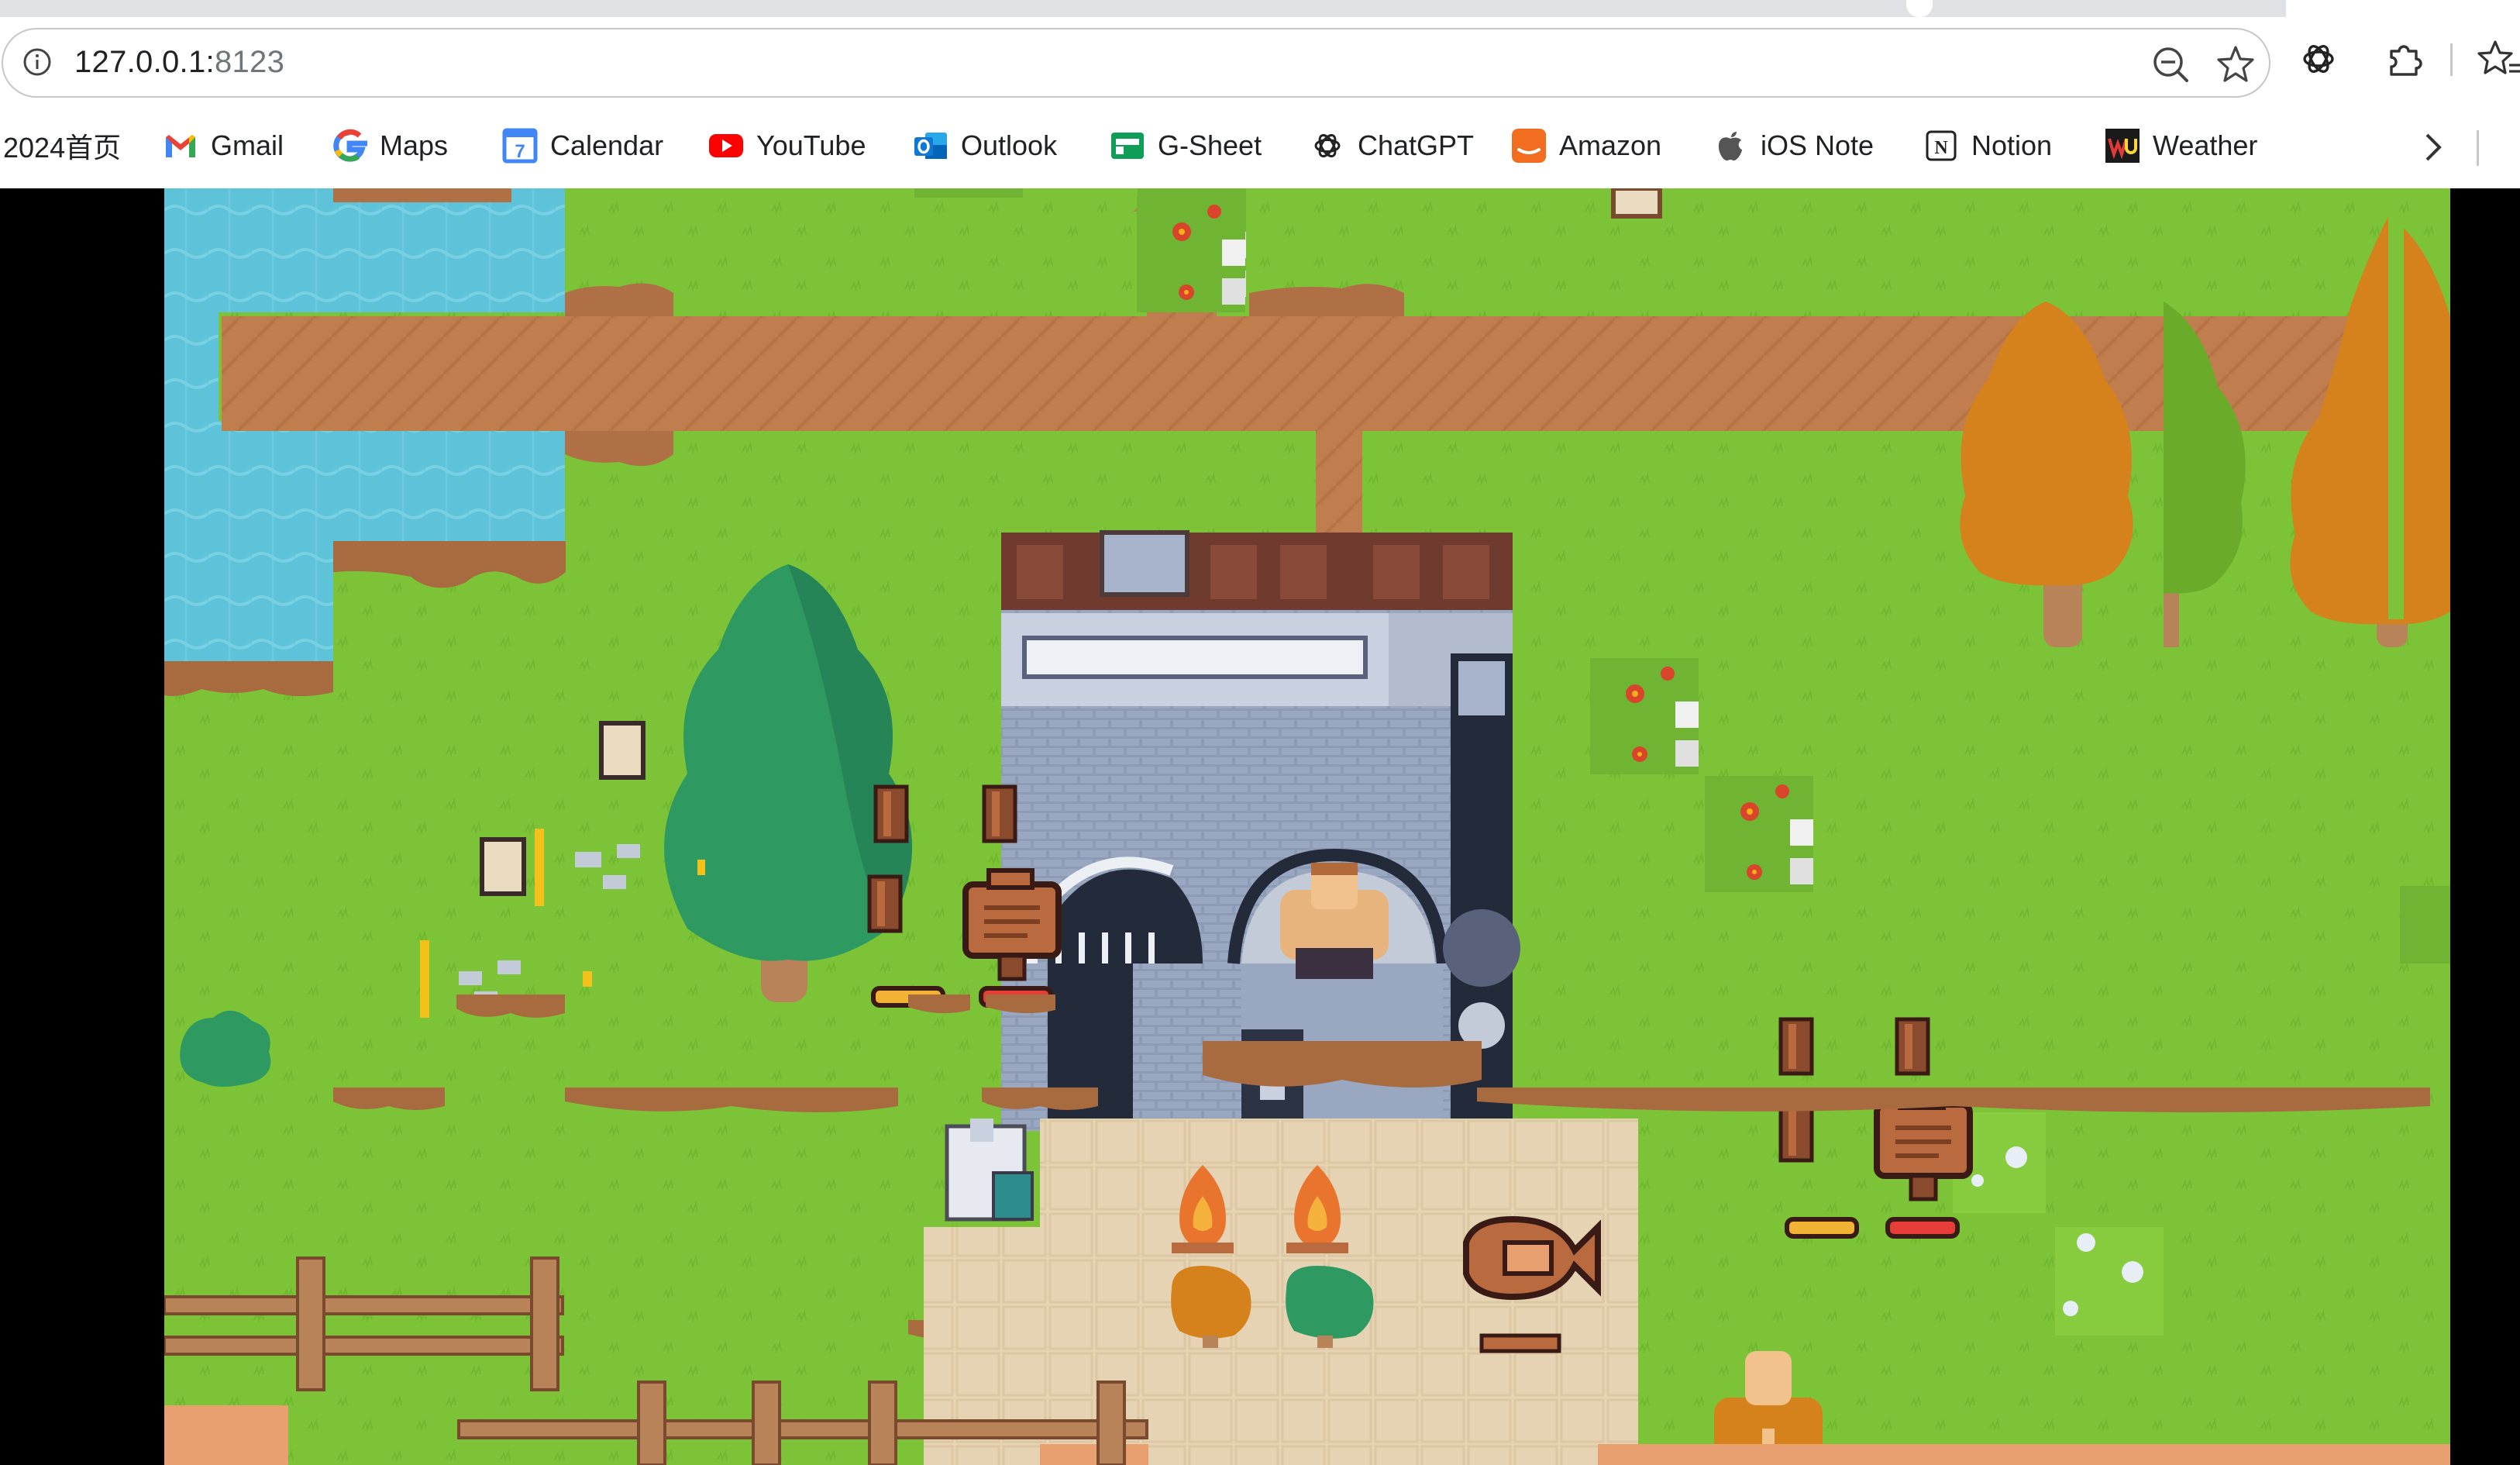 This screenshot has height=1465, width=2520. Describe the element at coordinates (607, 145) in the screenshot. I see `bookmark-label: Calendar` at that location.